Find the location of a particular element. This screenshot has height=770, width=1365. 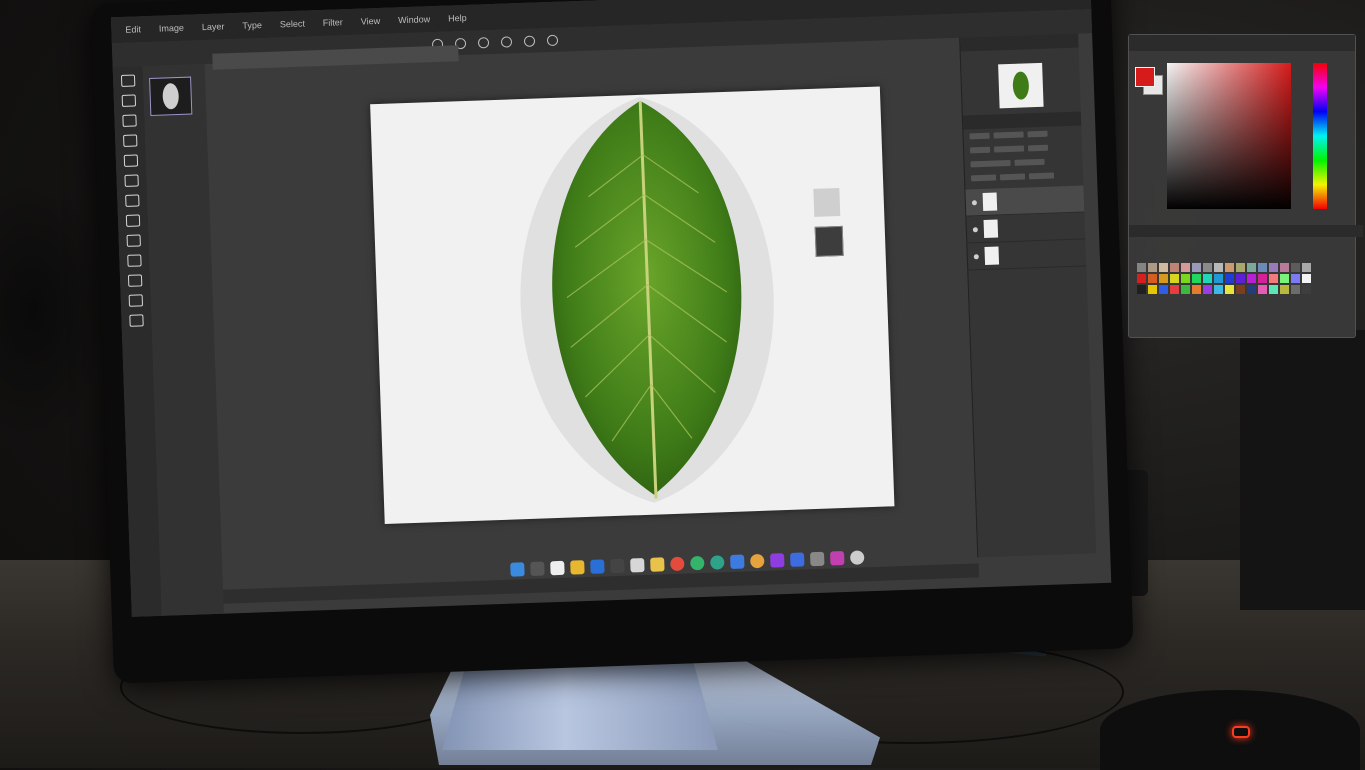

search-icon is located at coordinates (537, 568).